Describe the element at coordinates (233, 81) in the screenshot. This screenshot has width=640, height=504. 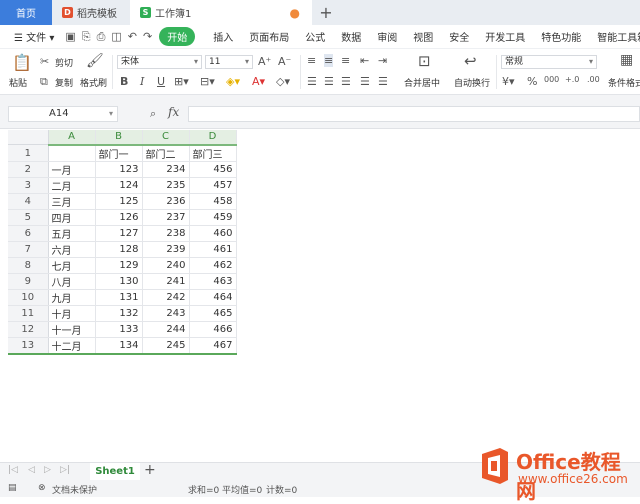
I see `fill-color-icon: ◈▾` at that location.